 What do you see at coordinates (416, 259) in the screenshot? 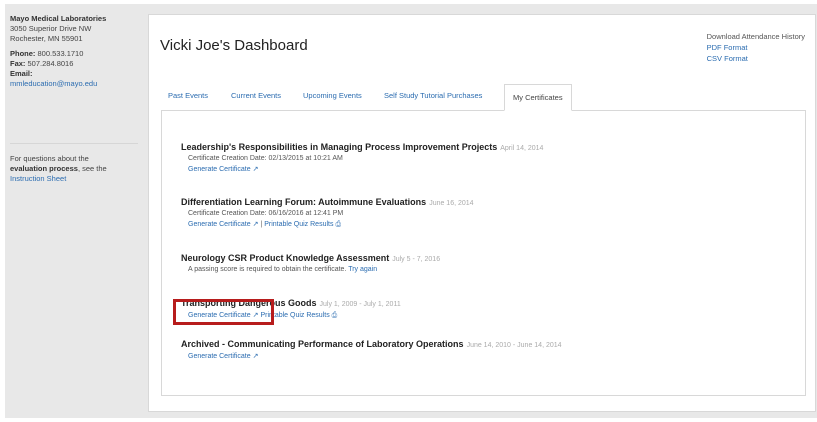
I see `event-date: July 5 - 7, 2016` at bounding box center [416, 259].